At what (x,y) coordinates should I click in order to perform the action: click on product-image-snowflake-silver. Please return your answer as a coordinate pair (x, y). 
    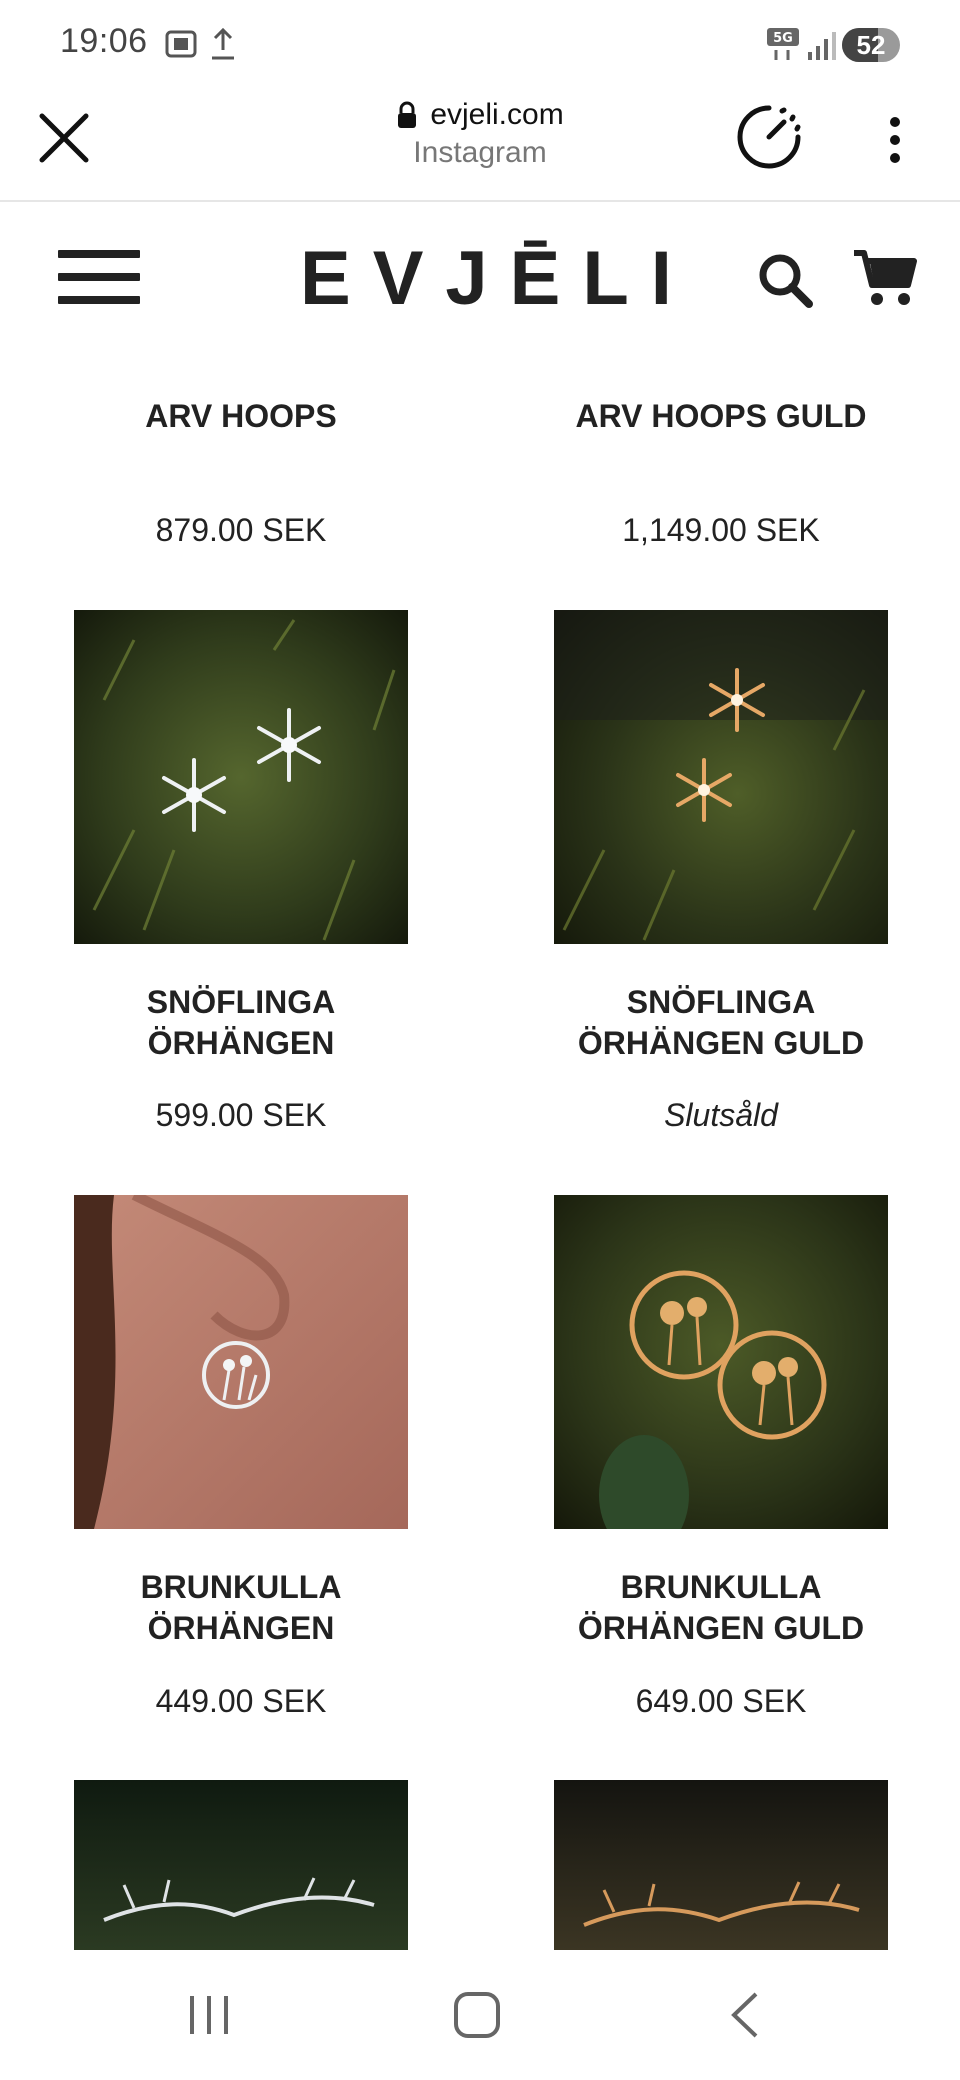
    Looking at the image, I should click on (241, 777).